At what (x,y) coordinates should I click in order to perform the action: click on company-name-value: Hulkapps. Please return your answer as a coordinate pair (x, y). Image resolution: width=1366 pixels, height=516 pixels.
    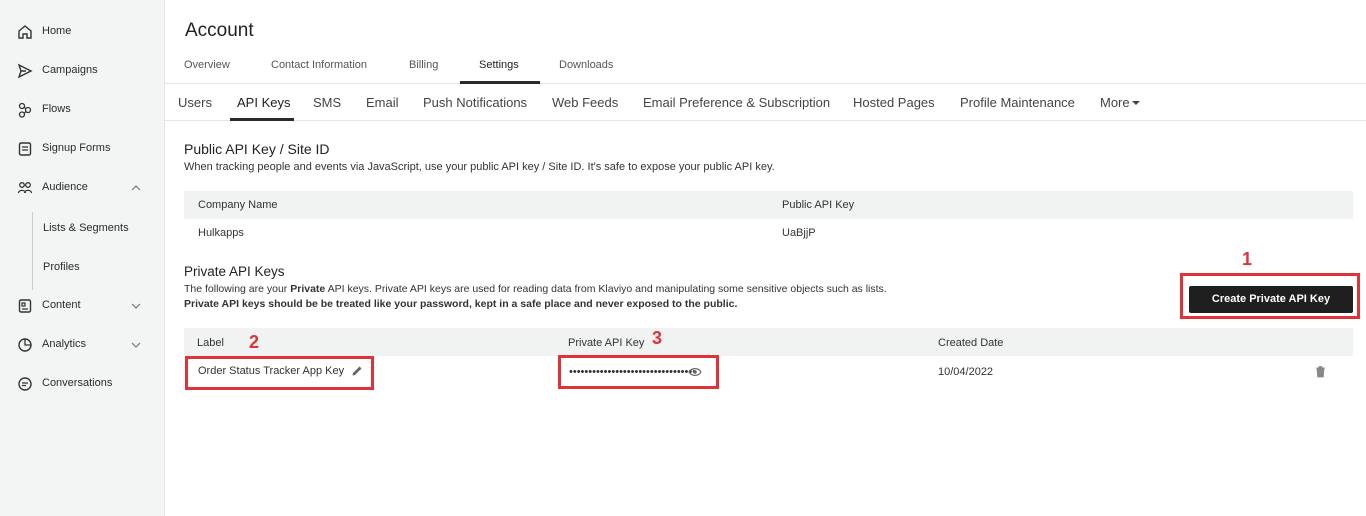
    Looking at the image, I should click on (221, 233).